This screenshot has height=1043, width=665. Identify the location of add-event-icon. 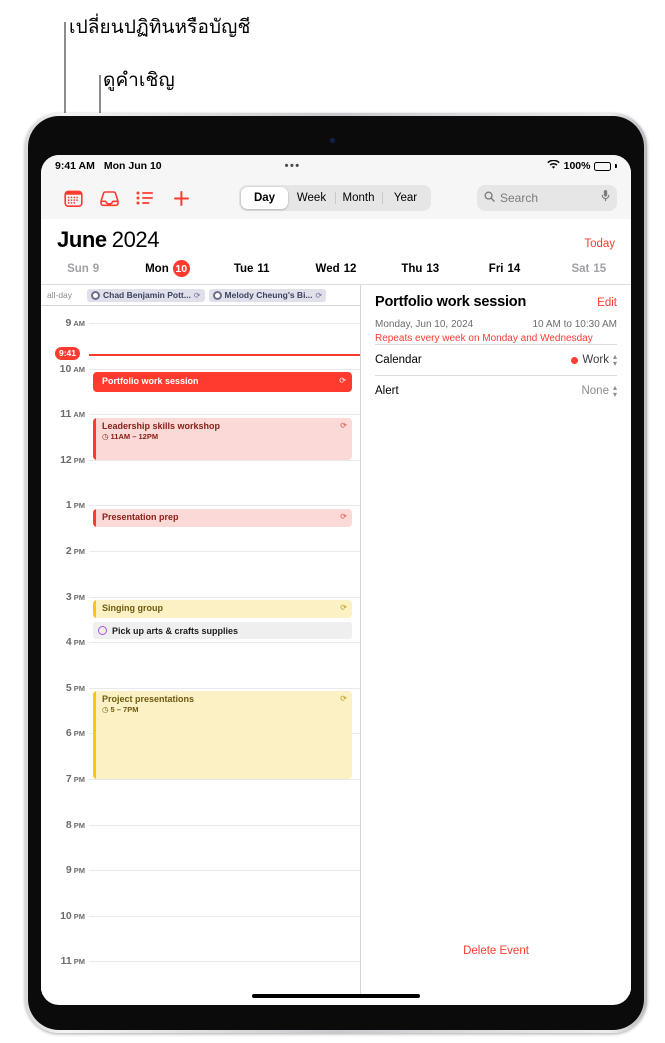
(181, 198).